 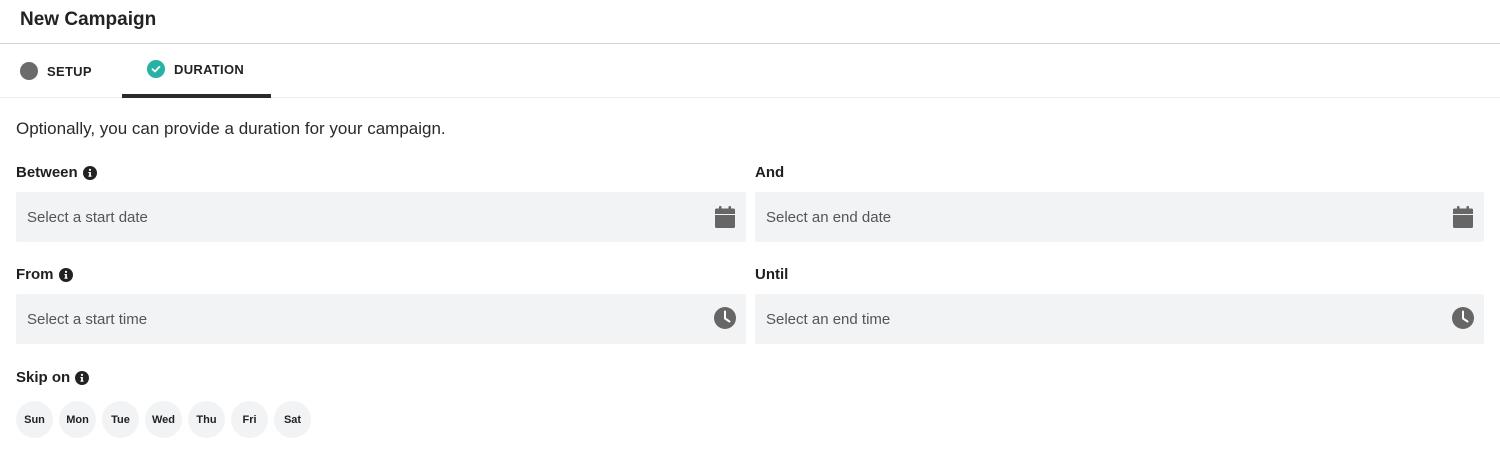 I want to click on tab-setup: SETUP, so click(x=65, y=71).